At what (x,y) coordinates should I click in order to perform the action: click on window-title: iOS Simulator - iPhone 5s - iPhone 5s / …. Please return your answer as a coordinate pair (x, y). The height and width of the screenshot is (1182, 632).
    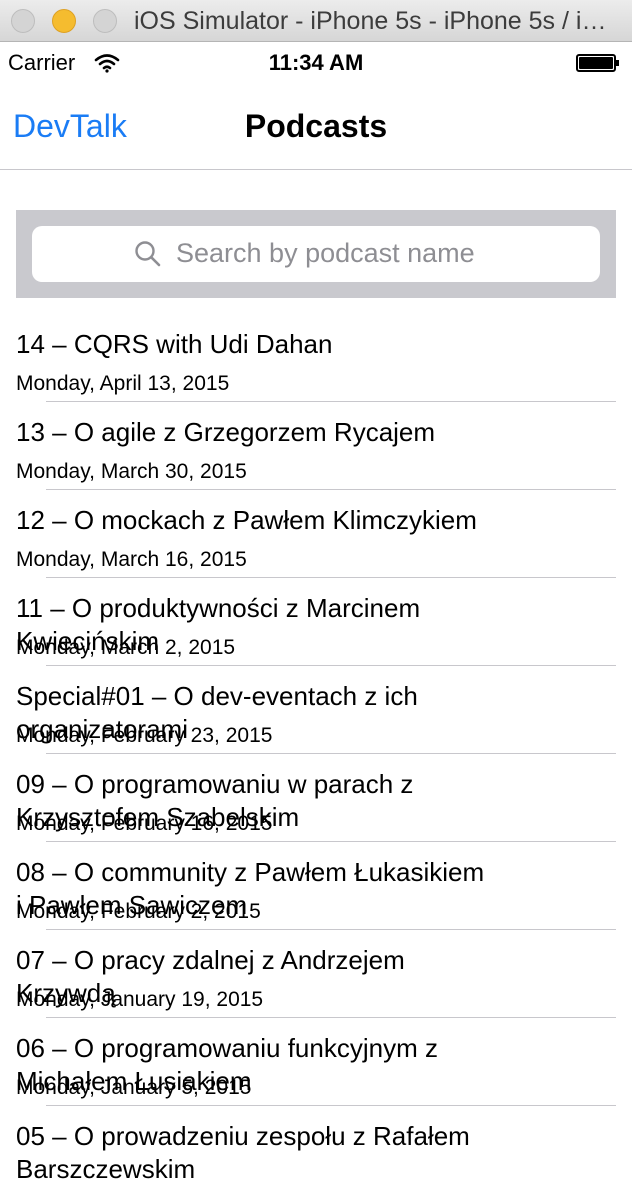
    Looking at the image, I should click on (379, 21).